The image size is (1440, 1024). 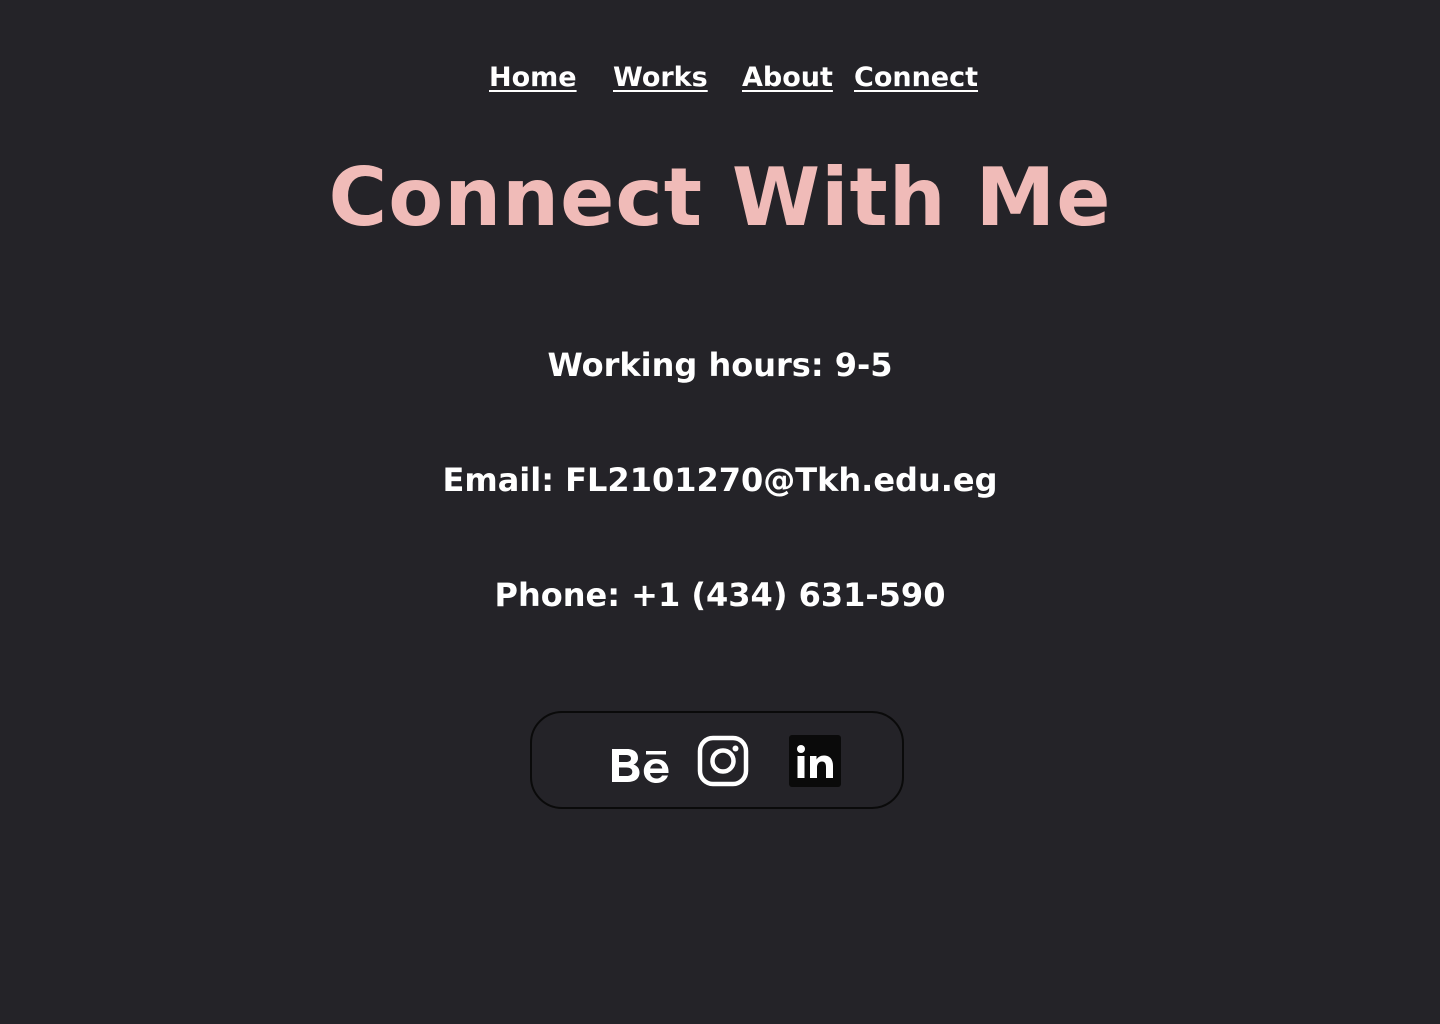 I want to click on social-links-box, so click(x=717, y=760).